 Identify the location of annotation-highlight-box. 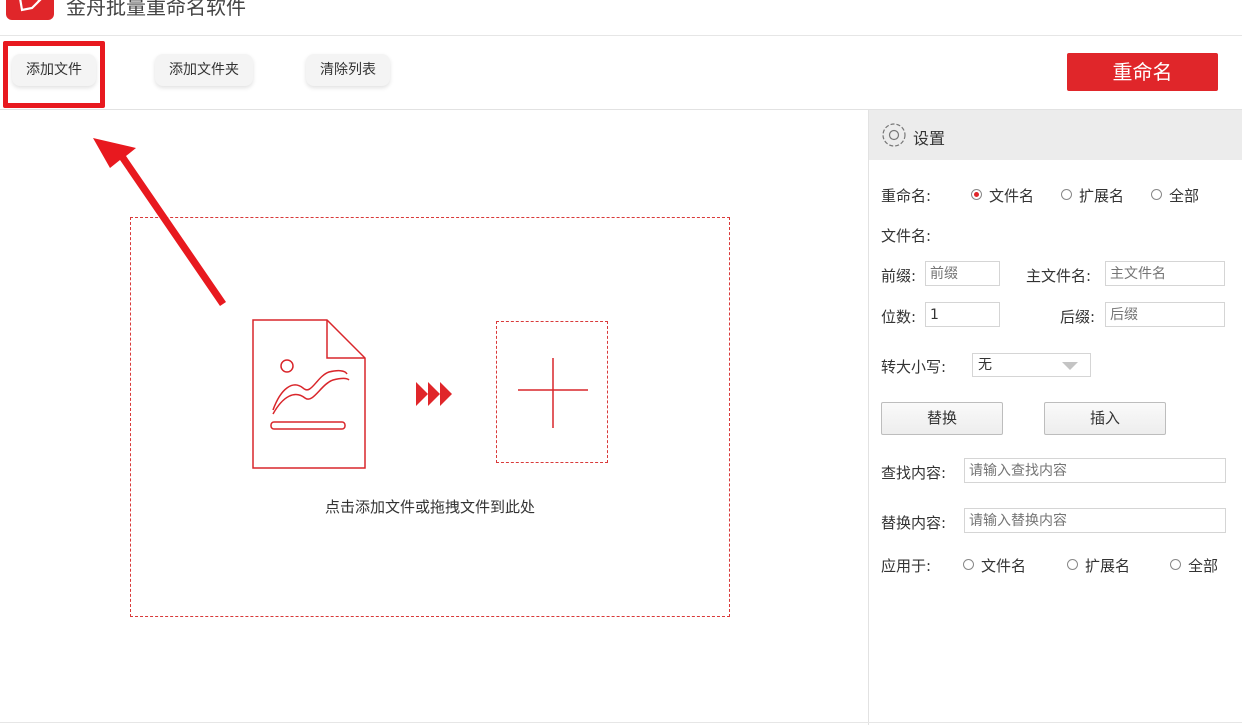
(54, 74).